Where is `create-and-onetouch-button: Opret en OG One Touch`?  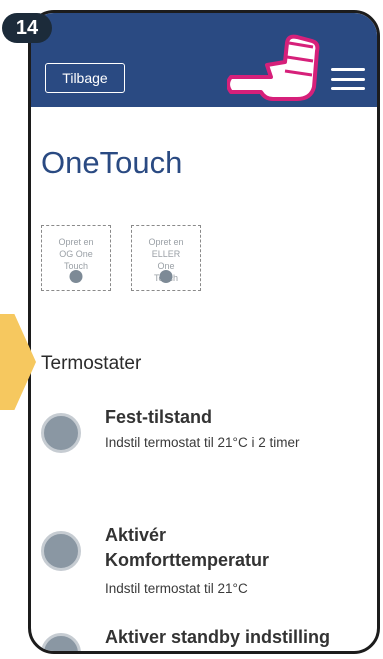
create-and-onetouch-button: Opret en OG One Touch is located at coordinates (76, 258).